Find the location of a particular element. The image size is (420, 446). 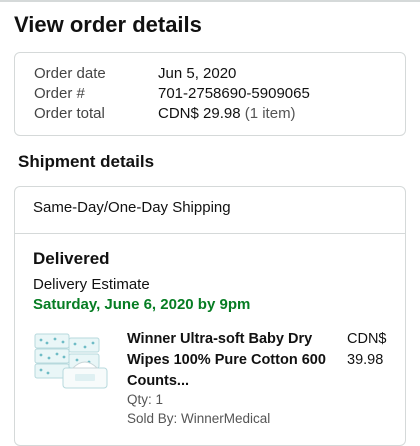

delivery-estimate-label: Delivery Estimate is located at coordinates (91, 284).